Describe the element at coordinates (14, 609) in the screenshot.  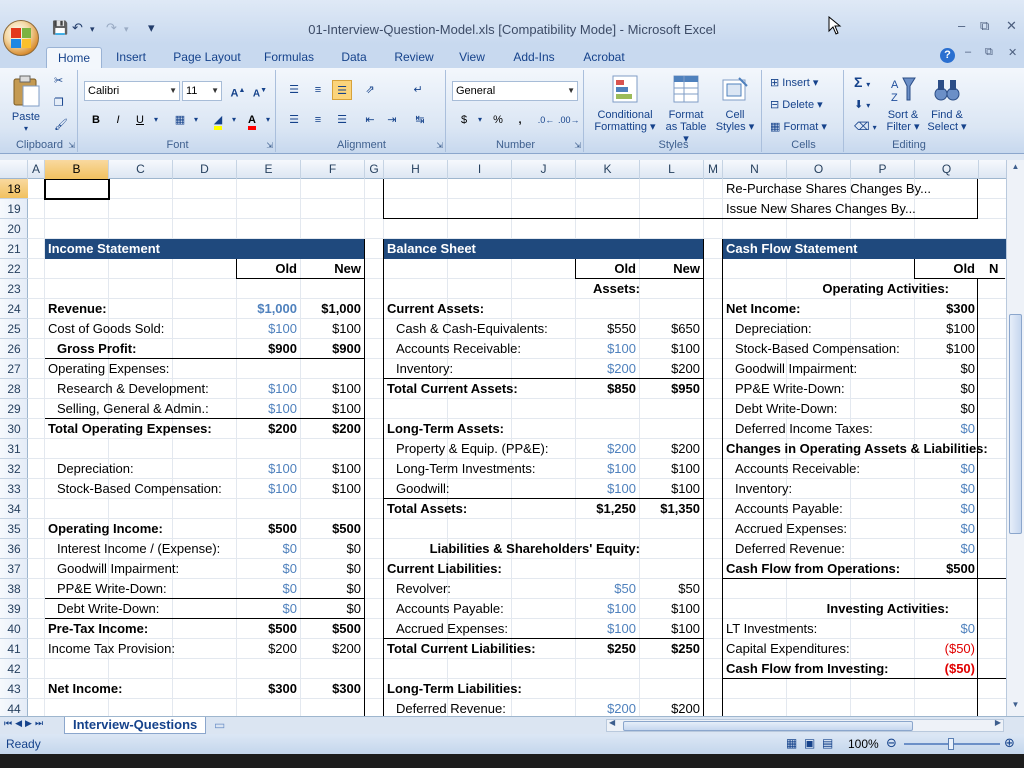
I see `row-header-39: 39` at that location.